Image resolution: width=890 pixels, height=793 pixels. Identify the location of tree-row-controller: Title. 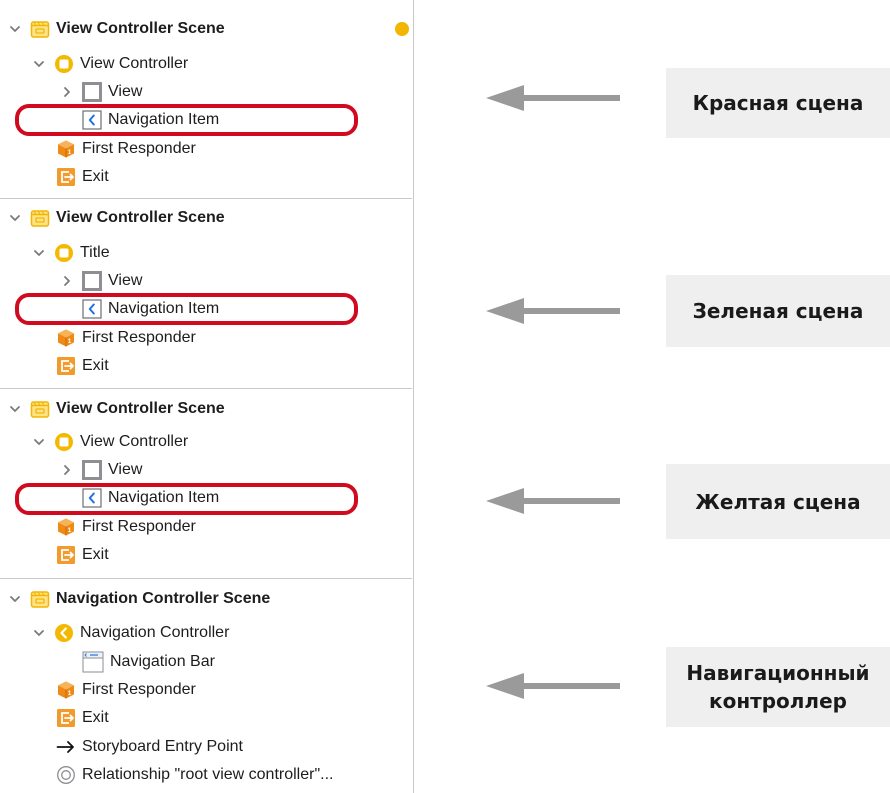
(71, 253).